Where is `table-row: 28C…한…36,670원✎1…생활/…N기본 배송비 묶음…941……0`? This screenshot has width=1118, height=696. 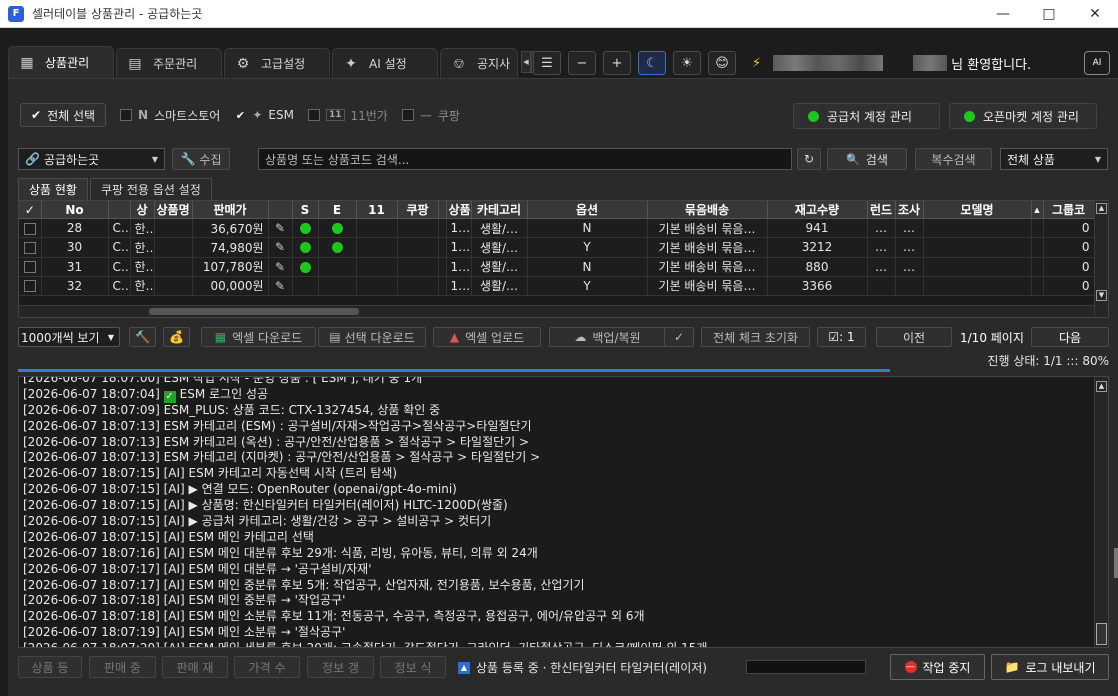
table-row: 28C…한…36,670원✎1…생활/…N기본 배송비 묶음…941……0 is located at coordinates (557, 228).